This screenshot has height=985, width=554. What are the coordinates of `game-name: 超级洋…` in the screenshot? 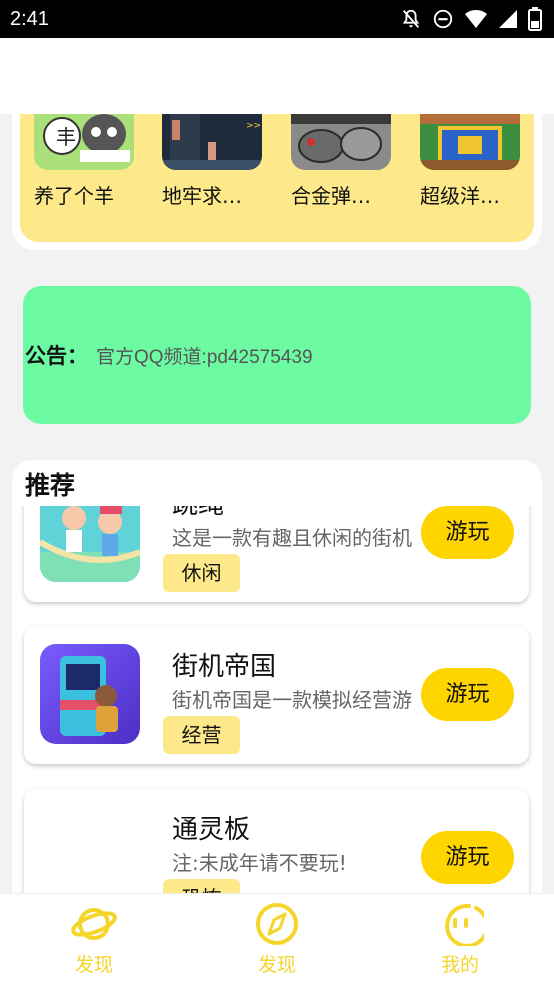 It's located at (460, 196).